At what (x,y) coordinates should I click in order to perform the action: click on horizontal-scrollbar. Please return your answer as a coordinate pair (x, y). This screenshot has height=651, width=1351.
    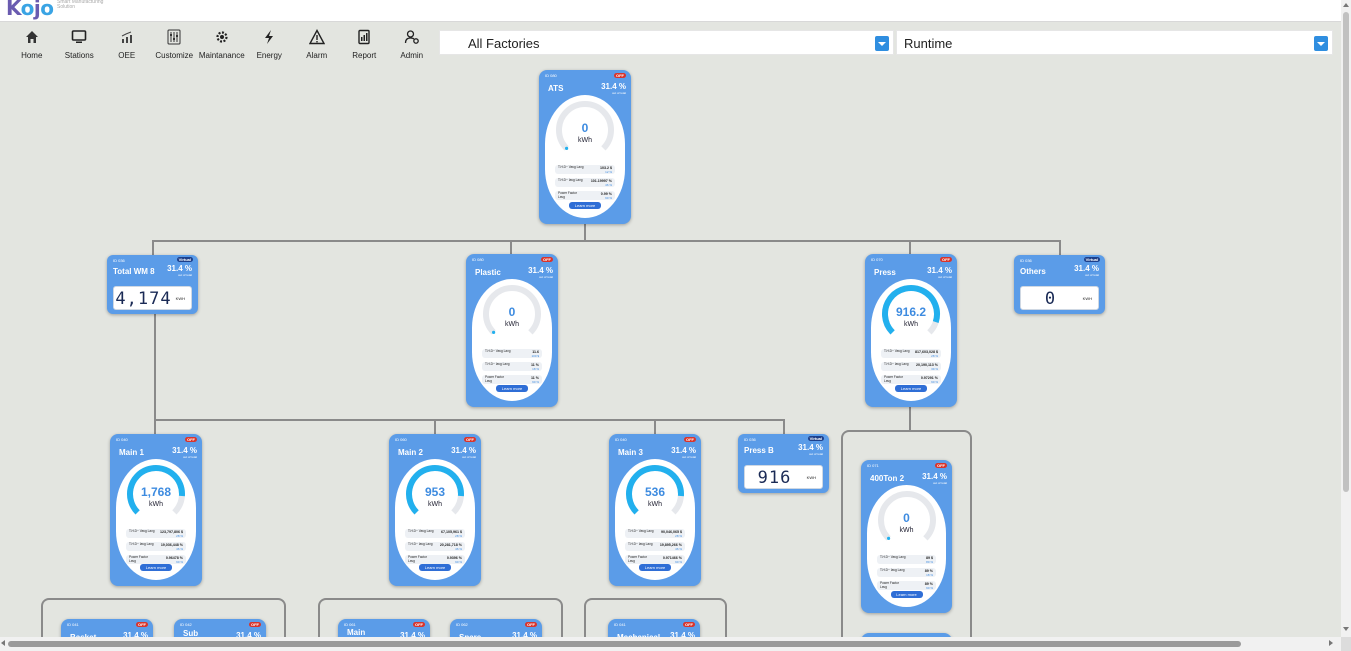
    Looking at the image, I should click on (670, 644).